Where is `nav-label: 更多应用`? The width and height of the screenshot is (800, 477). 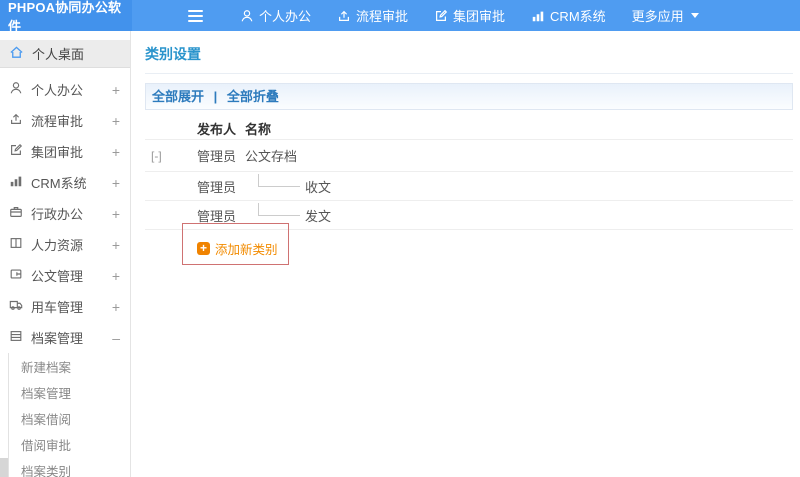 nav-label: 更多应用 is located at coordinates (657, 16).